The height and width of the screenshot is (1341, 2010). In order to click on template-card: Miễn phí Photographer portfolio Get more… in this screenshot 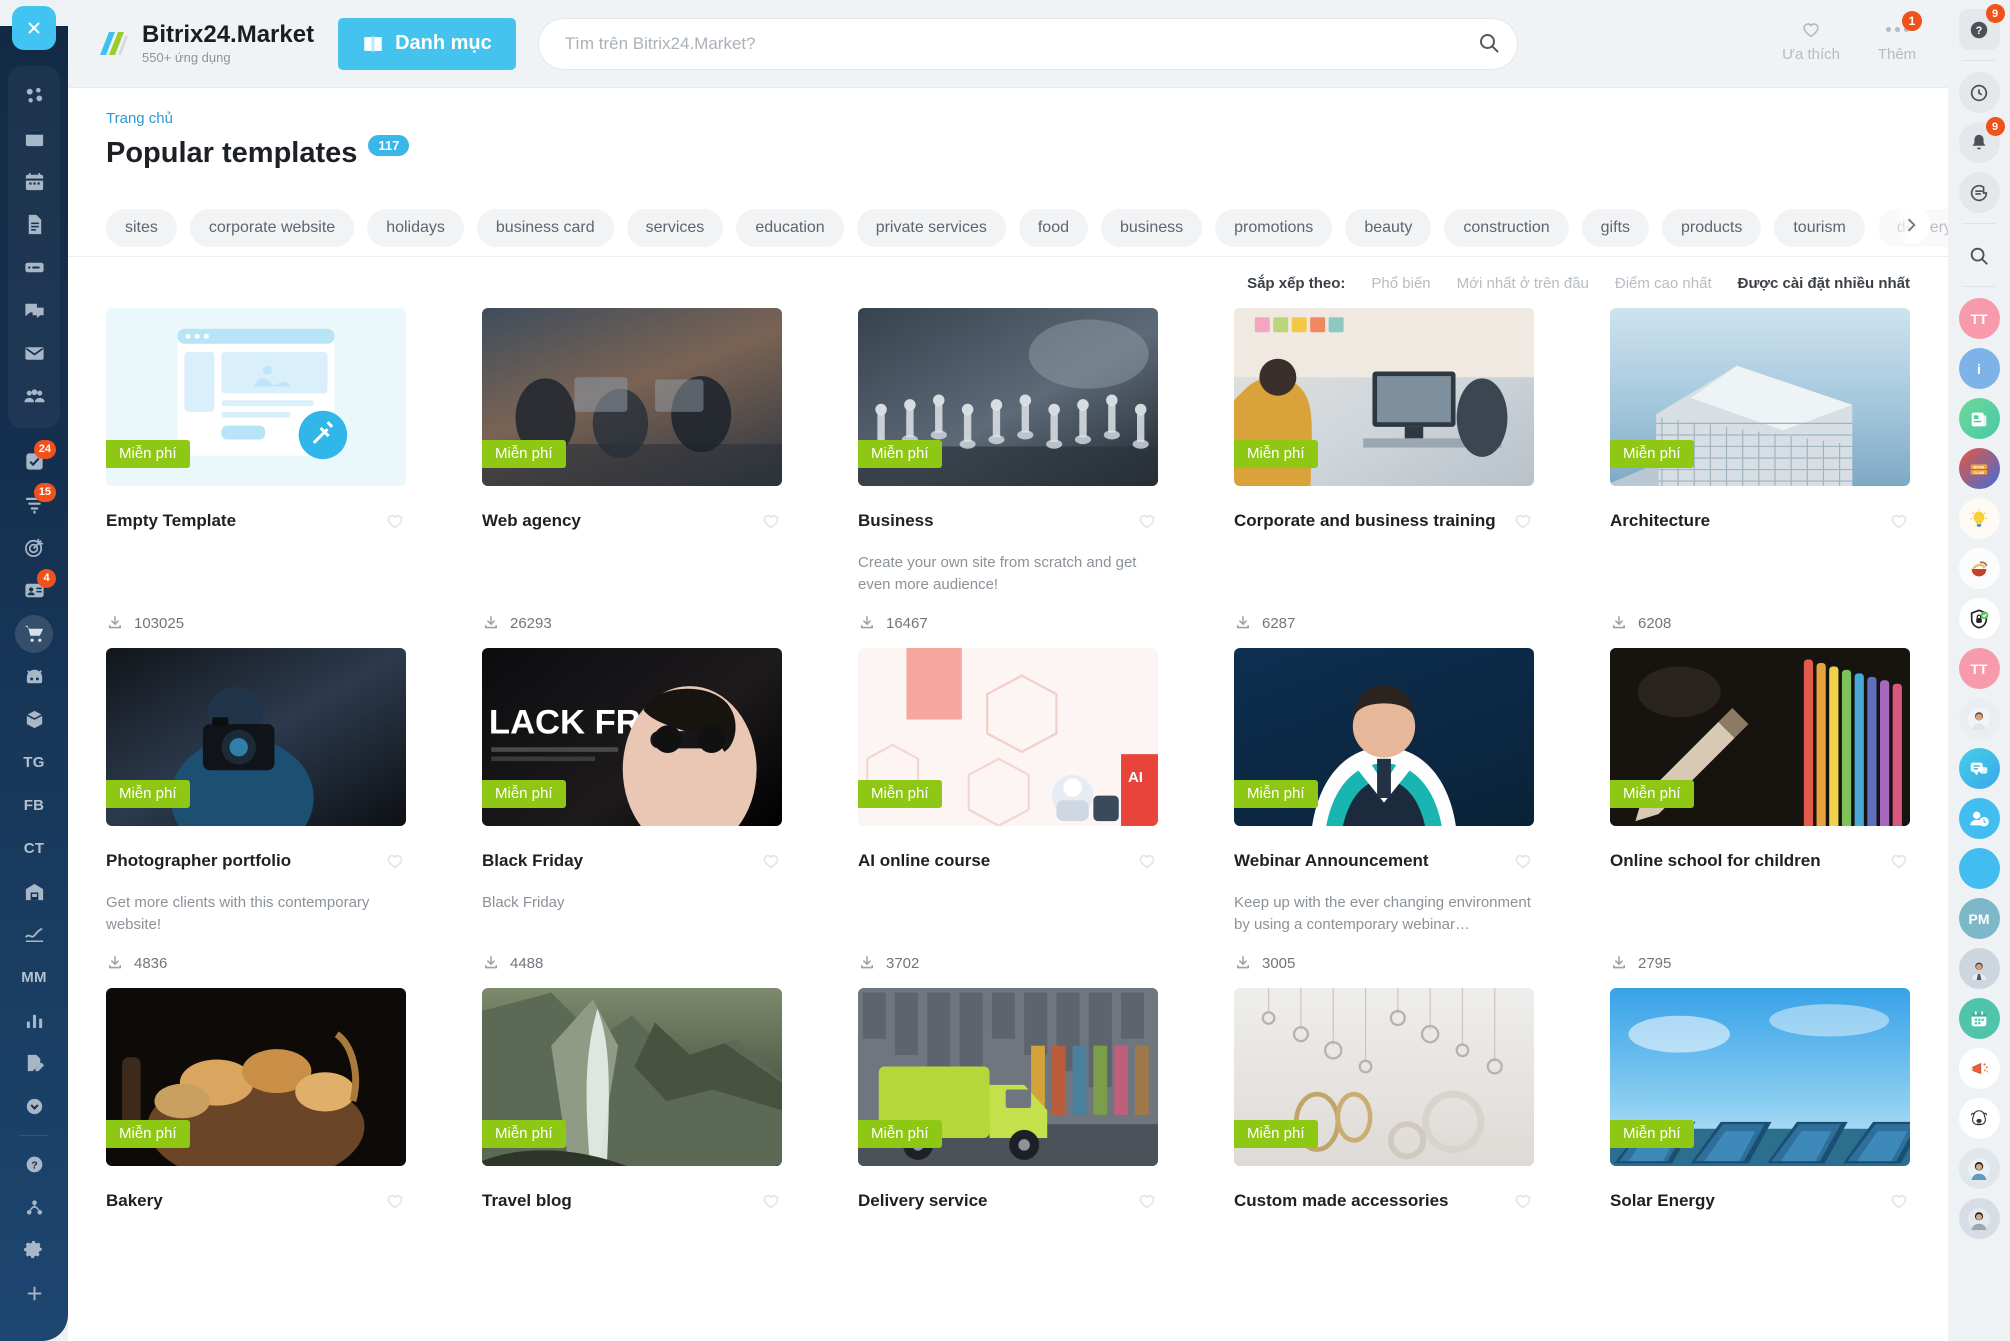, I will do `click(256, 818)`.